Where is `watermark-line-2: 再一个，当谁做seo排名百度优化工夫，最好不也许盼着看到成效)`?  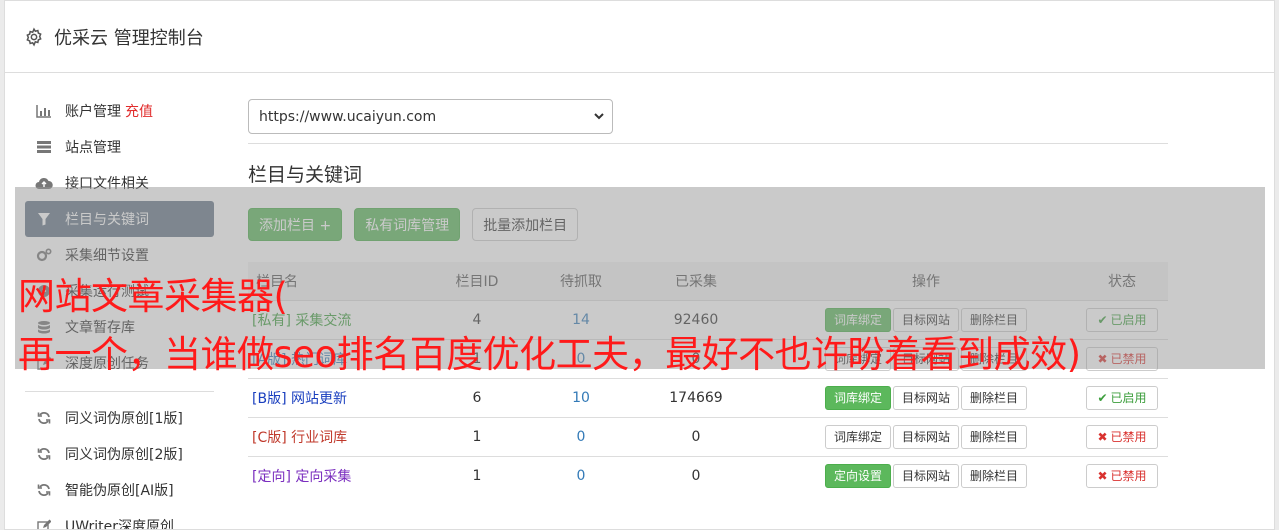
watermark-line-2: 再一个，当谁做seo排名百度优化工夫，最好不也许盼着看到成效) is located at coordinates (549, 354).